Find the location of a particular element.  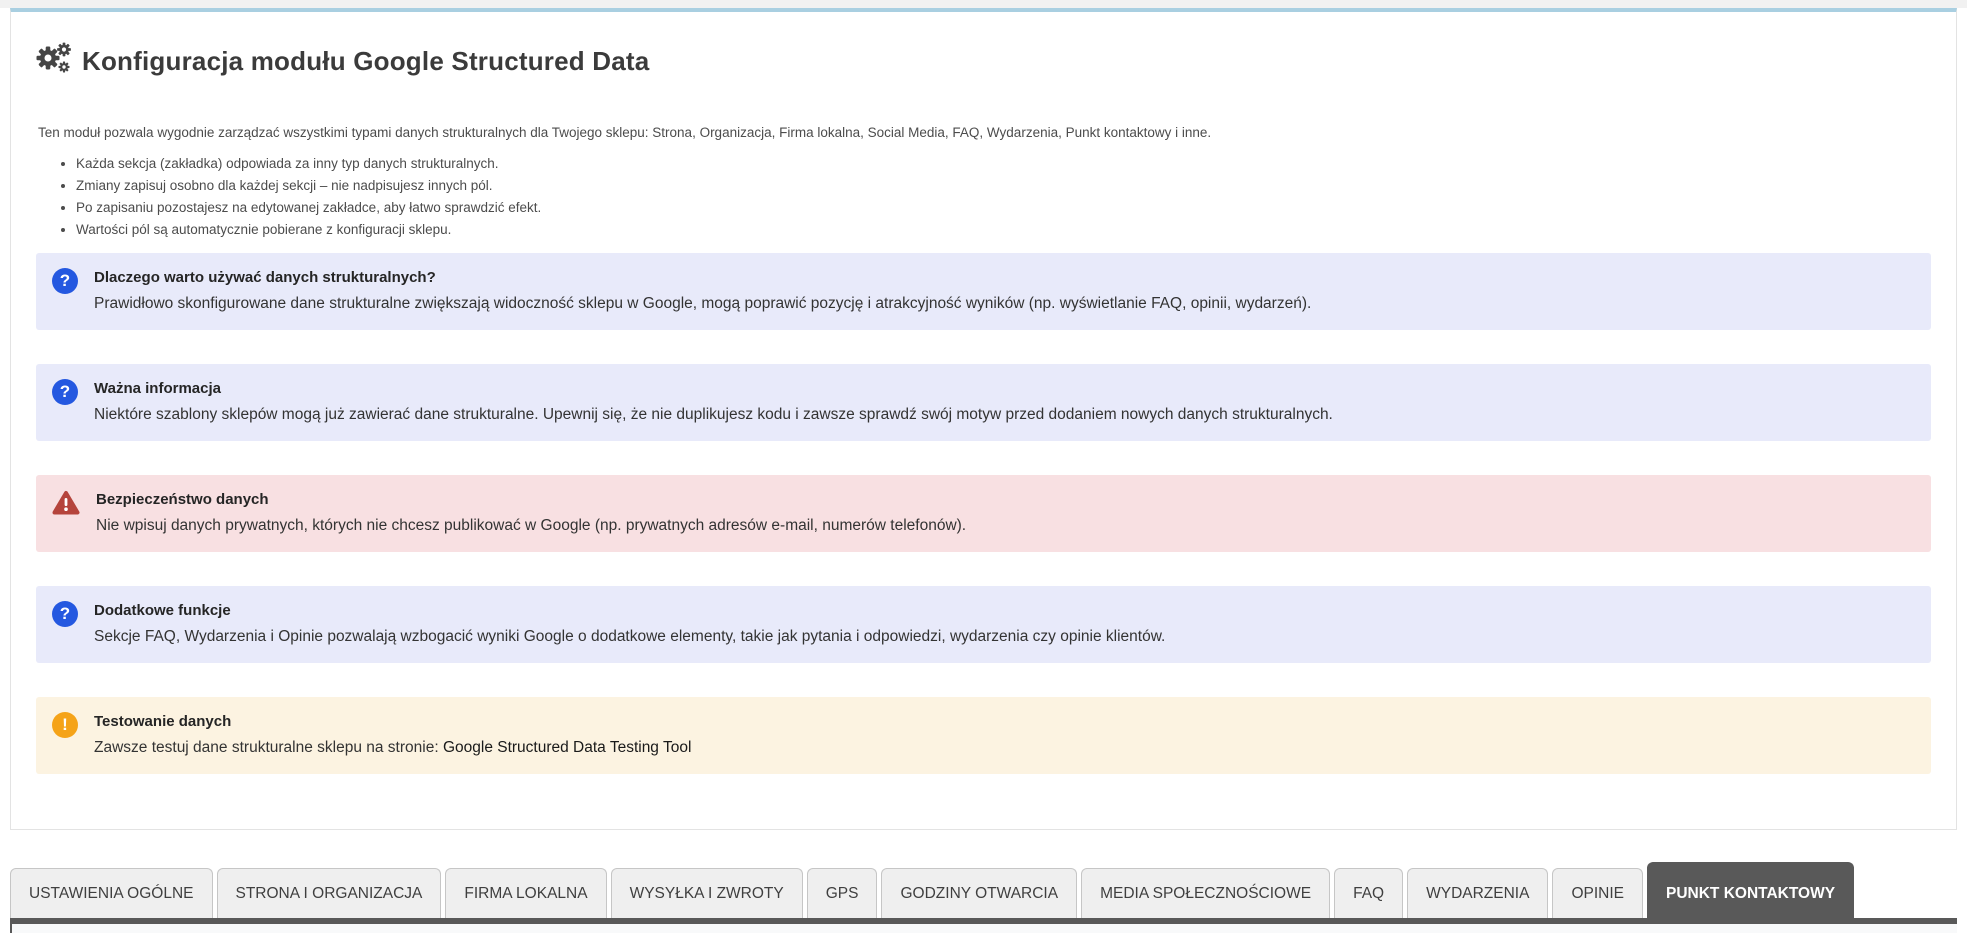

tab-wydarzenia: WYDARZENIA is located at coordinates (1478, 893).